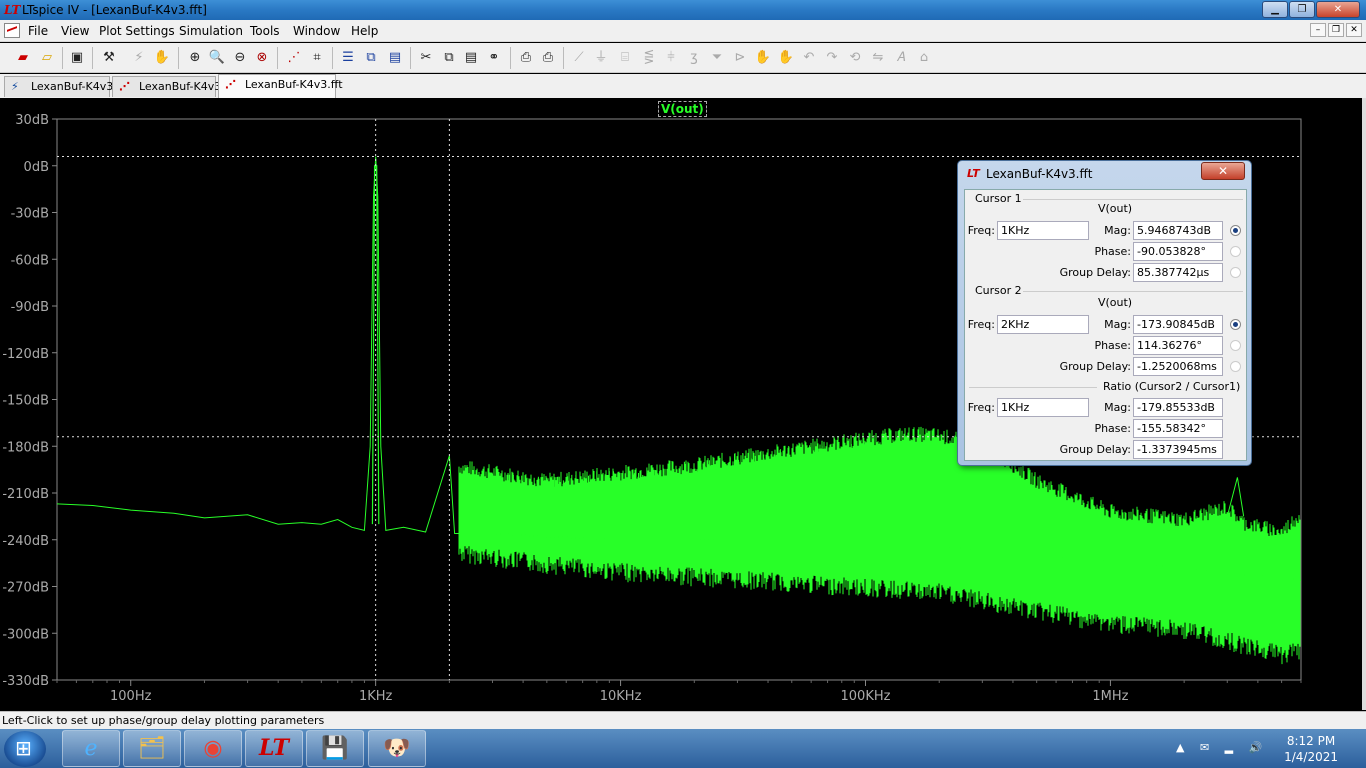  What do you see at coordinates (1275, 9) in the screenshot?
I see `minimize-icon: ▁` at bounding box center [1275, 9].